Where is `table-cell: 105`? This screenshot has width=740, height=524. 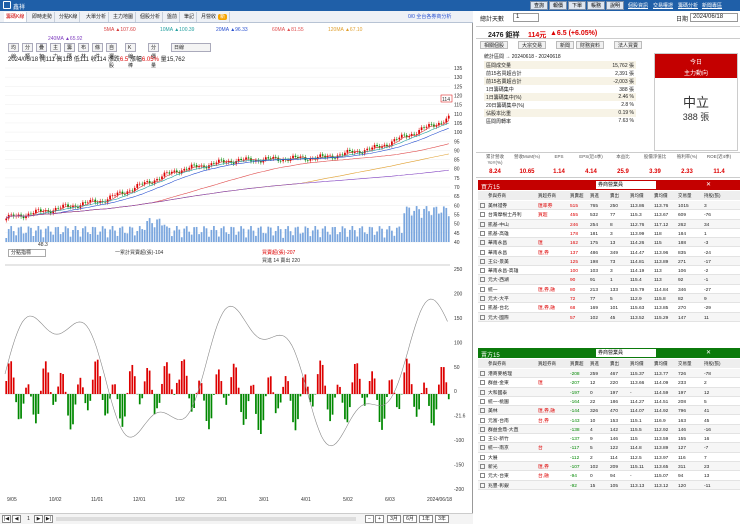
table-cell: 105 is located at coordinates (614, 486).